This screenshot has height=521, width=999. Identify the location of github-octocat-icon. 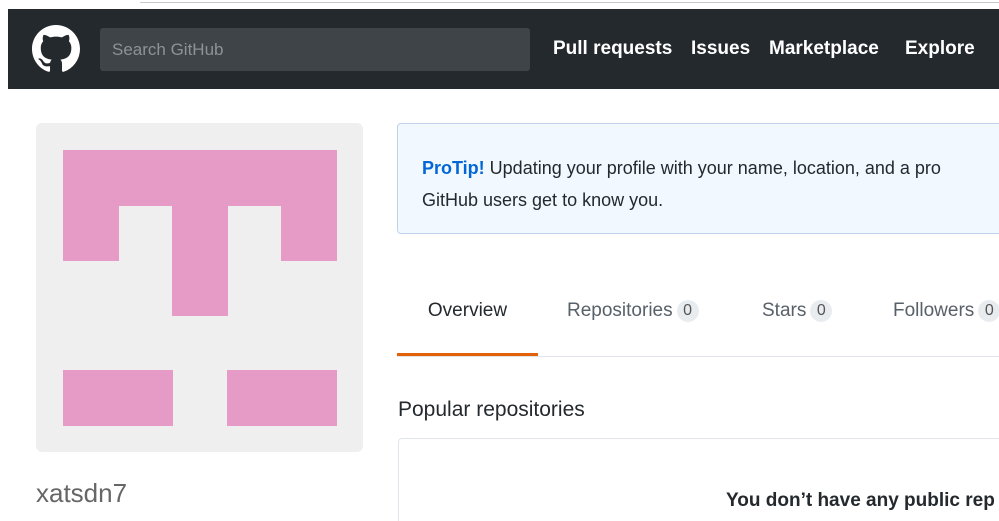
(56, 49).